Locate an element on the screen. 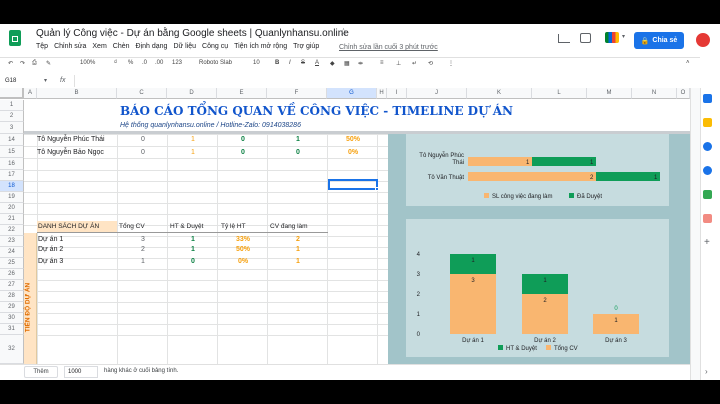  menu-item: Định dạng is located at coordinates (152, 48).